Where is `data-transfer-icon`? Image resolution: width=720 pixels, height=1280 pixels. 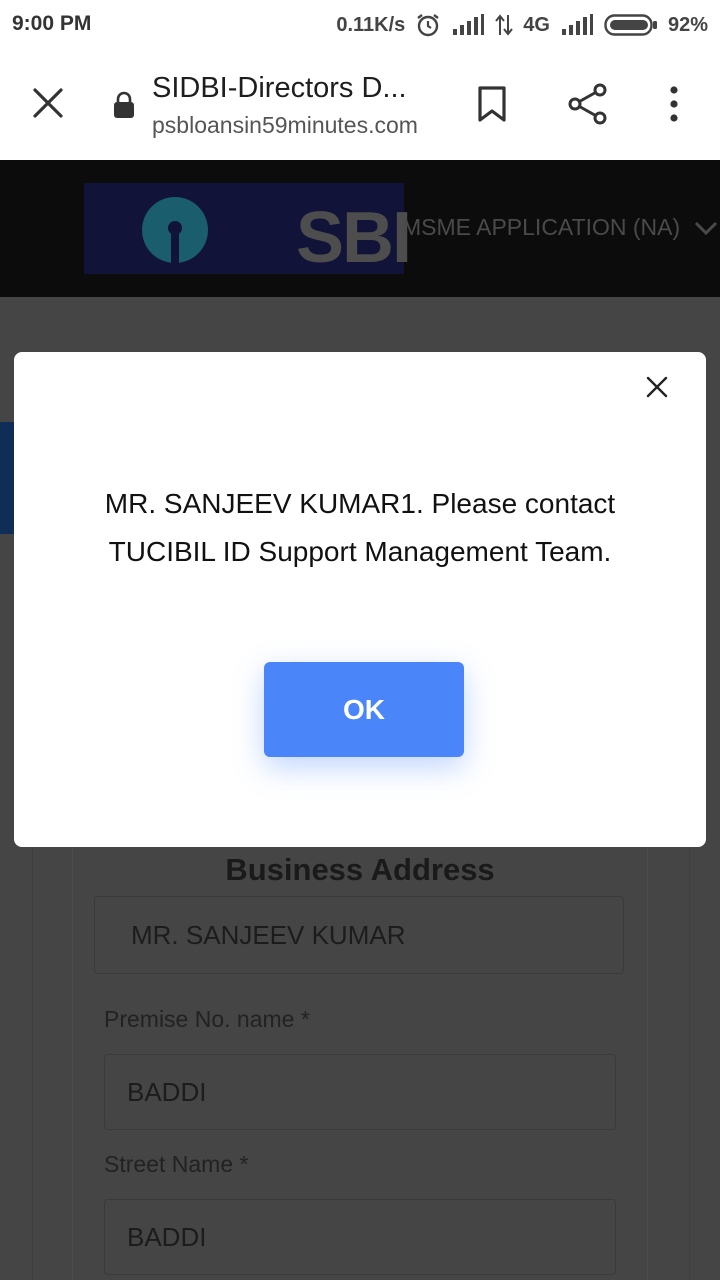
data-transfer-icon is located at coordinates (504, 25).